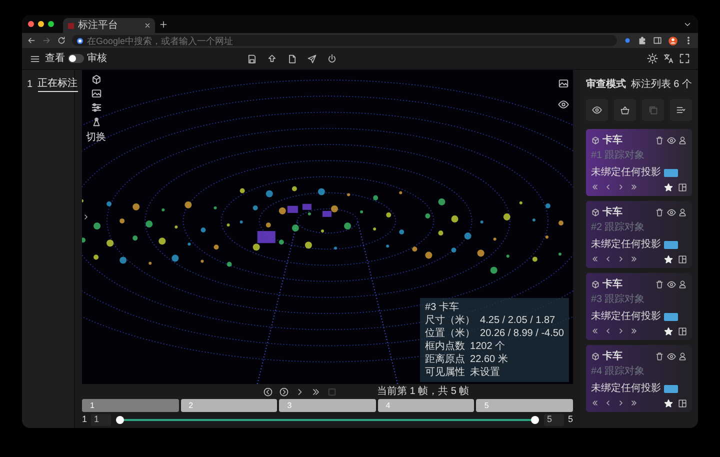  Describe the element at coordinates (98, 25) in the screenshot. I see `tab-title: 标注平台` at that location.